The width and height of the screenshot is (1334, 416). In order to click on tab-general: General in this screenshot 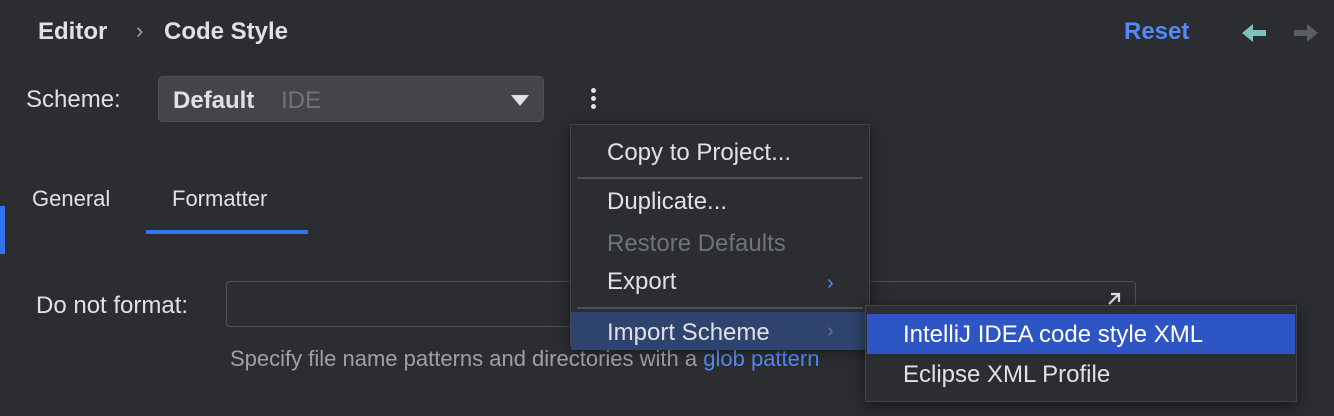, I will do `click(71, 199)`.